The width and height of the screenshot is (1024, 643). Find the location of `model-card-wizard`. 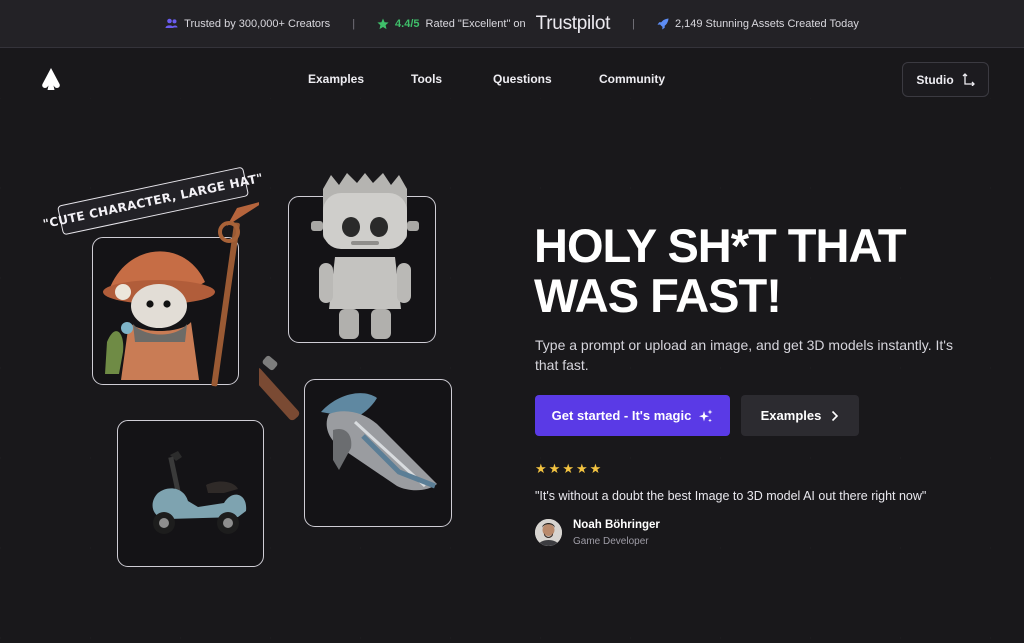

model-card-wizard is located at coordinates (175, 294).